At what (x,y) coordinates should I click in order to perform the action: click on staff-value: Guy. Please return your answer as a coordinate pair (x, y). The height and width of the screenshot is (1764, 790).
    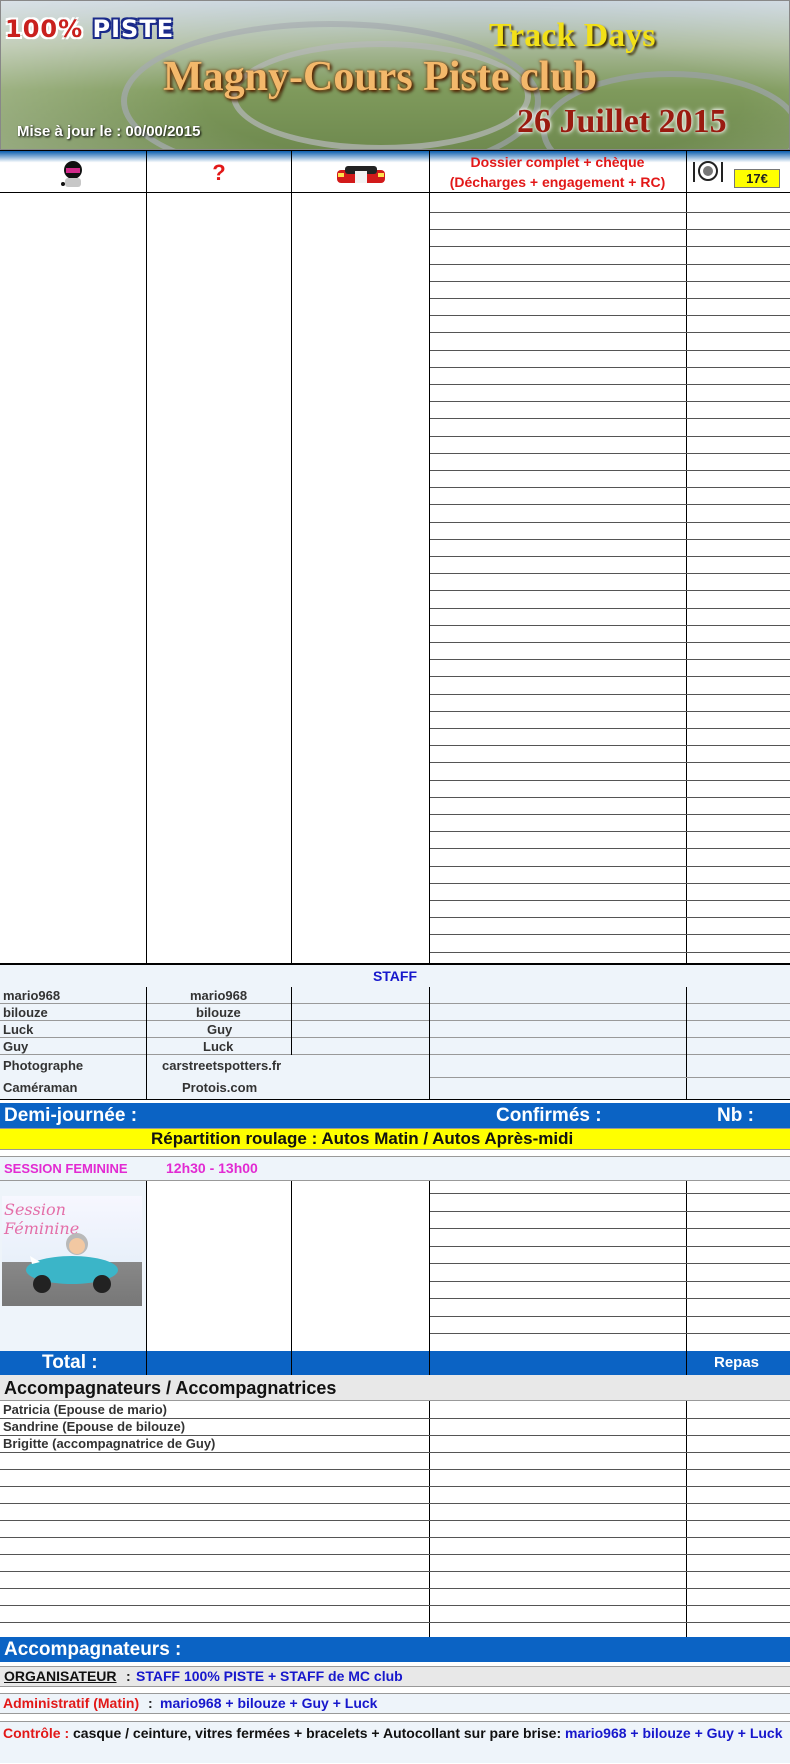
    Looking at the image, I should click on (220, 1029).